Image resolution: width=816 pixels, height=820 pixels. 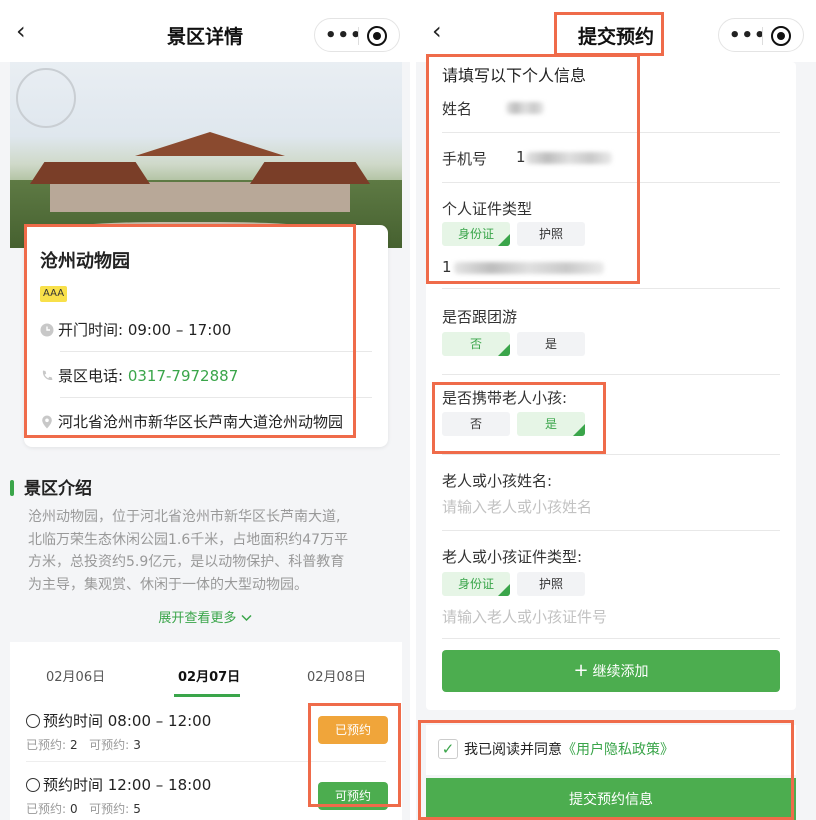 What do you see at coordinates (476, 344) in the screenshot?
I see `tour-option-no: 否` at bounding box center [476, 344].